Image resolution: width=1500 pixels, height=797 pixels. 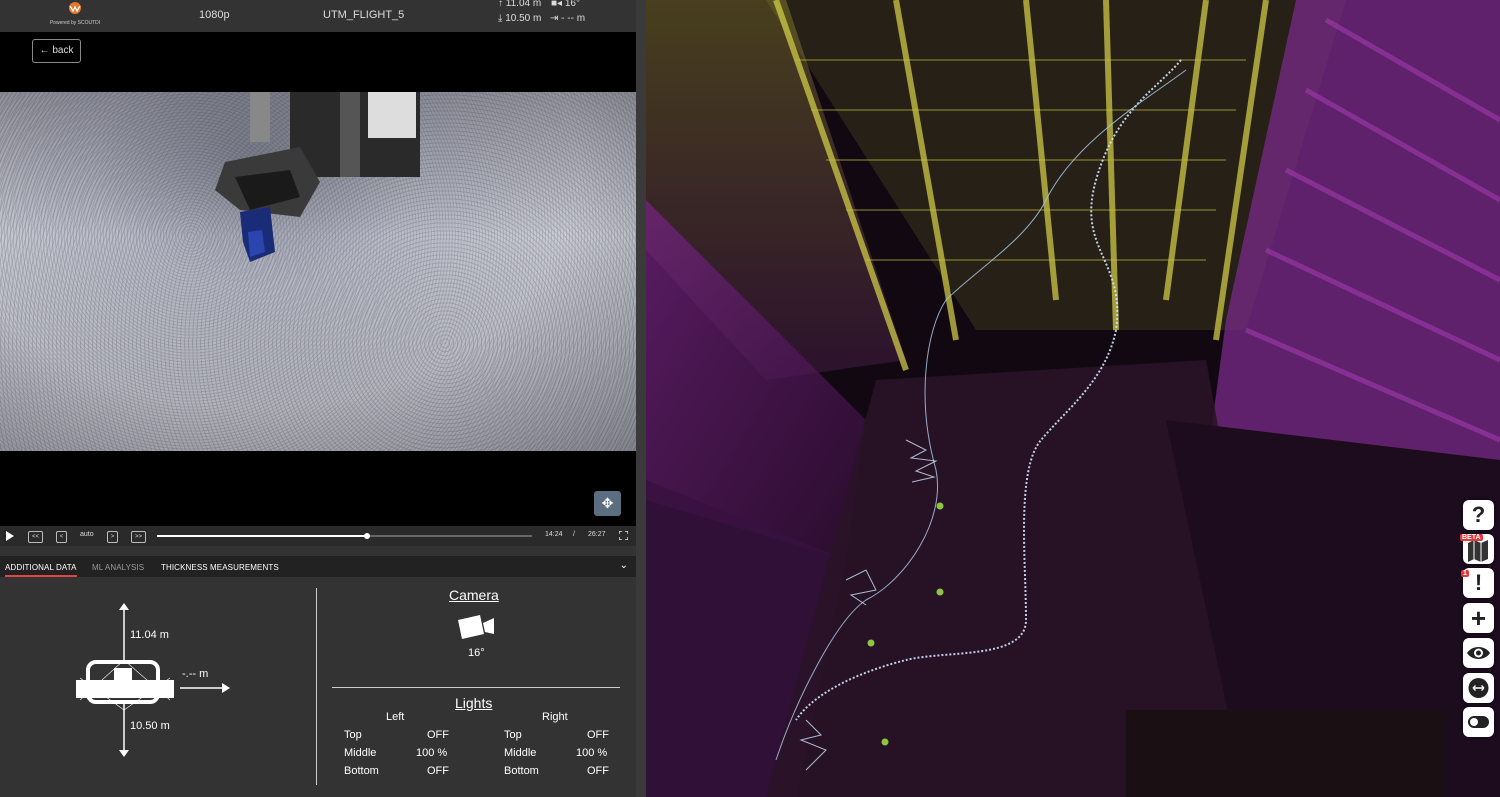 I want to click on play-icon, so click(x=10, y=536).